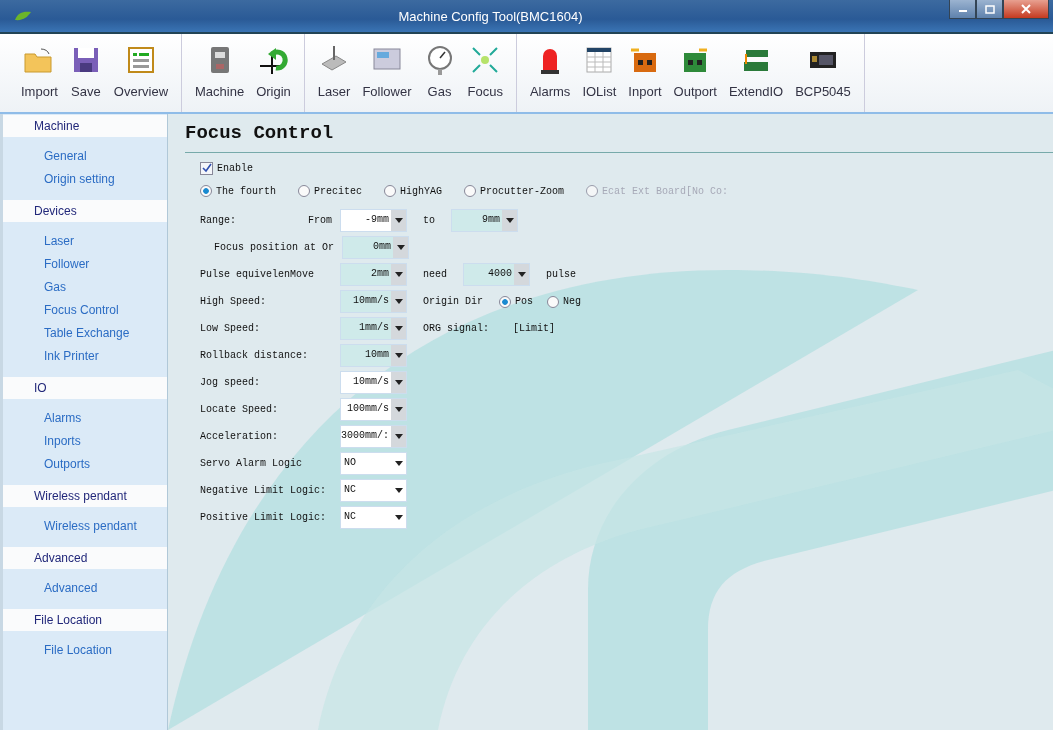 This screenshot has height=730, width=1053. Describe the element at coordinates (376, 247) in the screenshot. I see `combo-box: 0mm` at that location.